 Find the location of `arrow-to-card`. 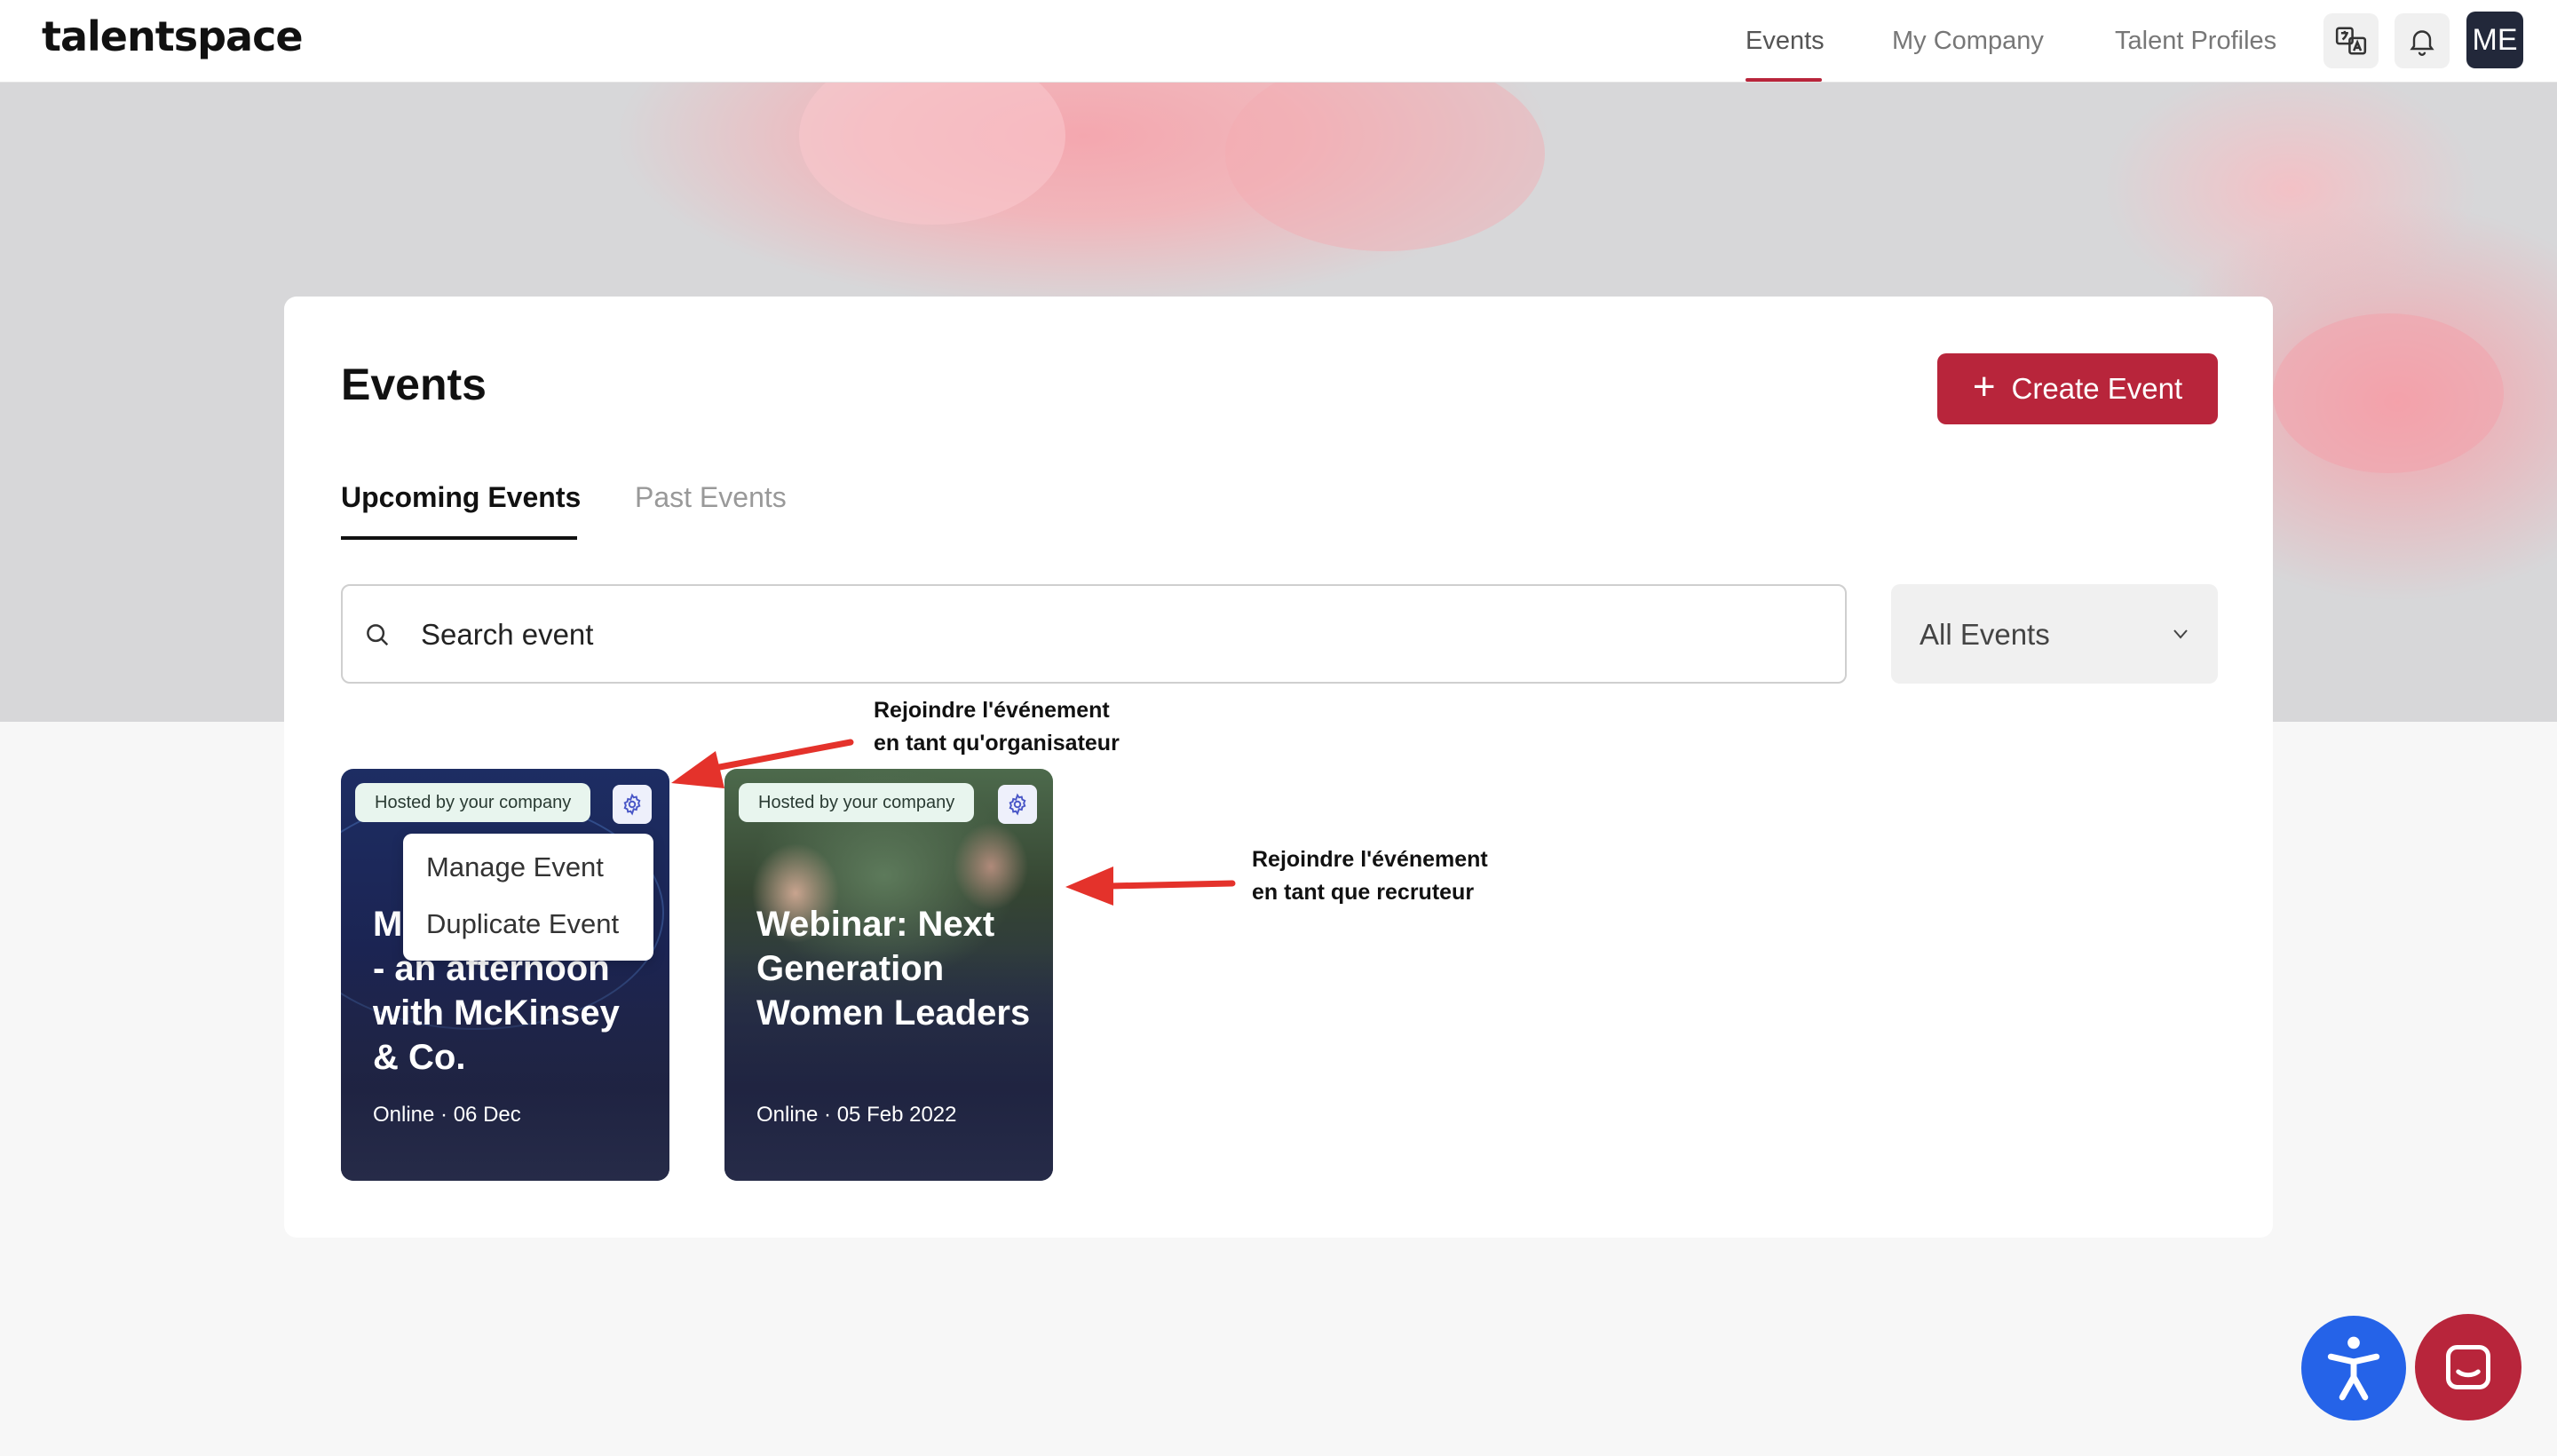

arrow-to-card is located at coordinates (1171, 885).